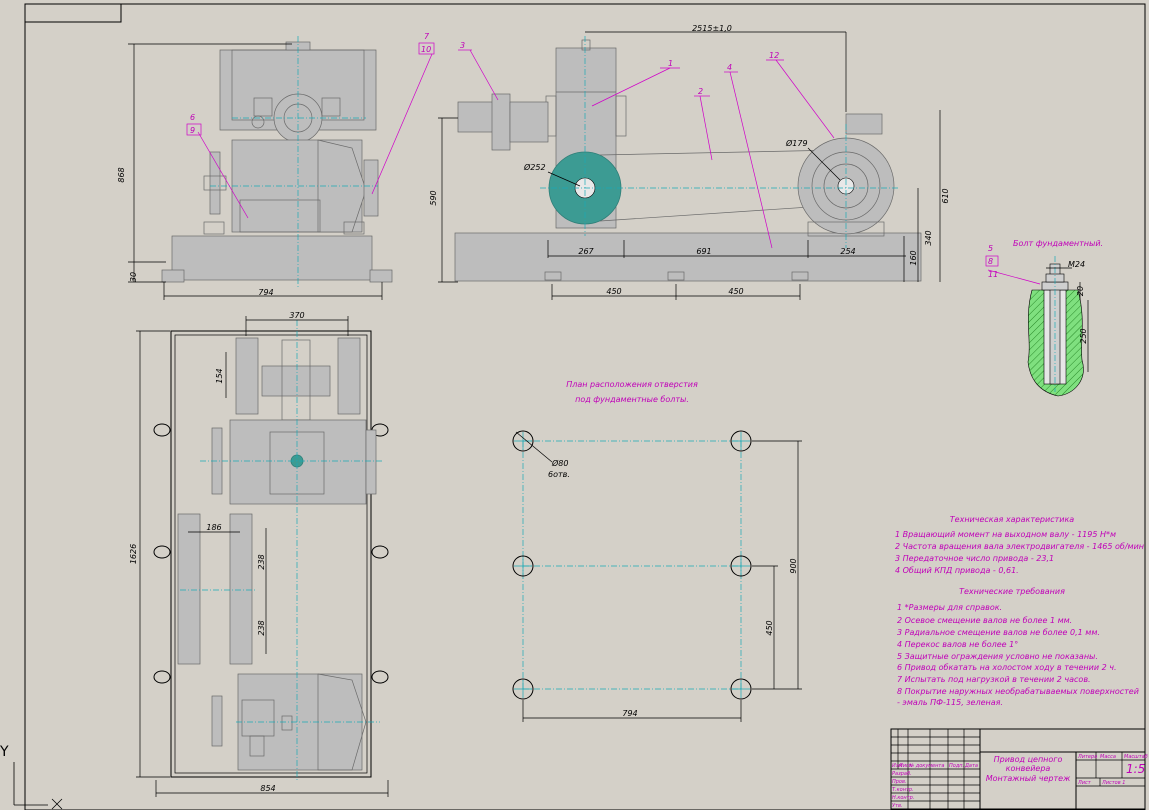 The image size is (1149, 810). I want to click on tb-role-appr: Утв., so click(897, 806).